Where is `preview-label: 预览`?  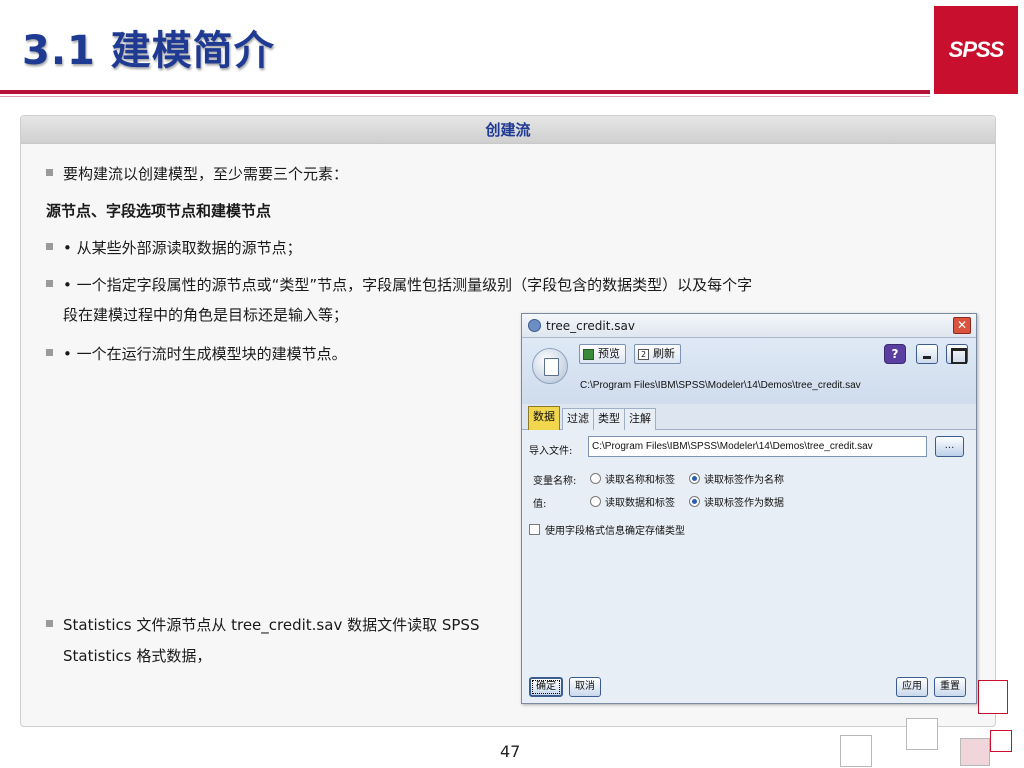
preview-label: 预览 is located at coordinates (609, 353).